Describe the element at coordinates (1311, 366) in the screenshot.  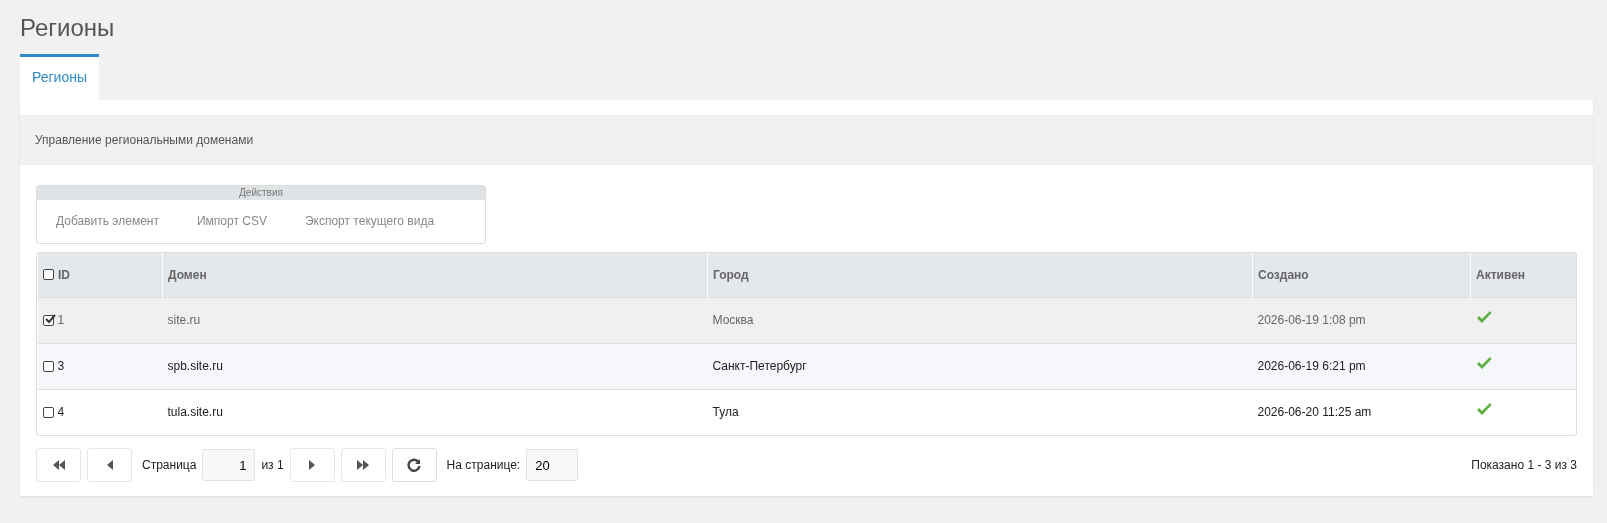
I see `table-cell: 2026-06-19 6:21 pm` at that location.